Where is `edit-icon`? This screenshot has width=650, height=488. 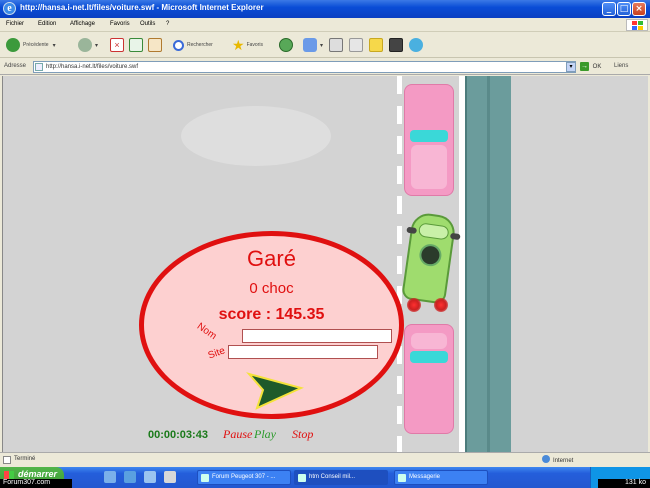
edit-icon is located at coordinates (356, 45).